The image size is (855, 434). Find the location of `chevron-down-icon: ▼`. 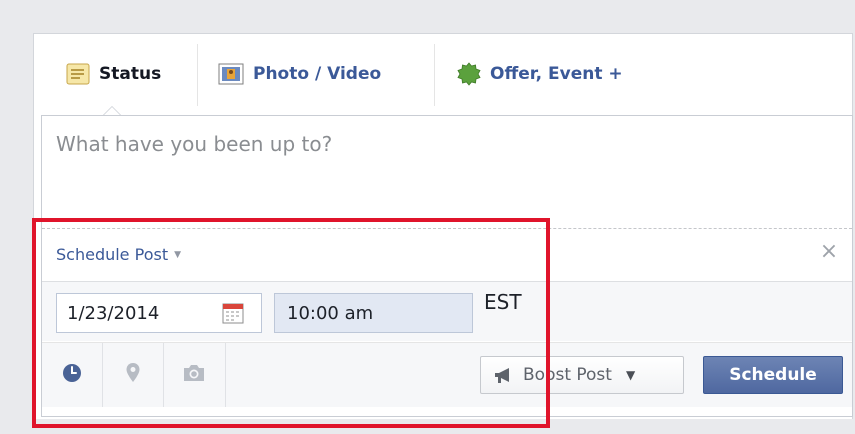

chevron-down-icon: ▼ is located at coordinates (630, 375).